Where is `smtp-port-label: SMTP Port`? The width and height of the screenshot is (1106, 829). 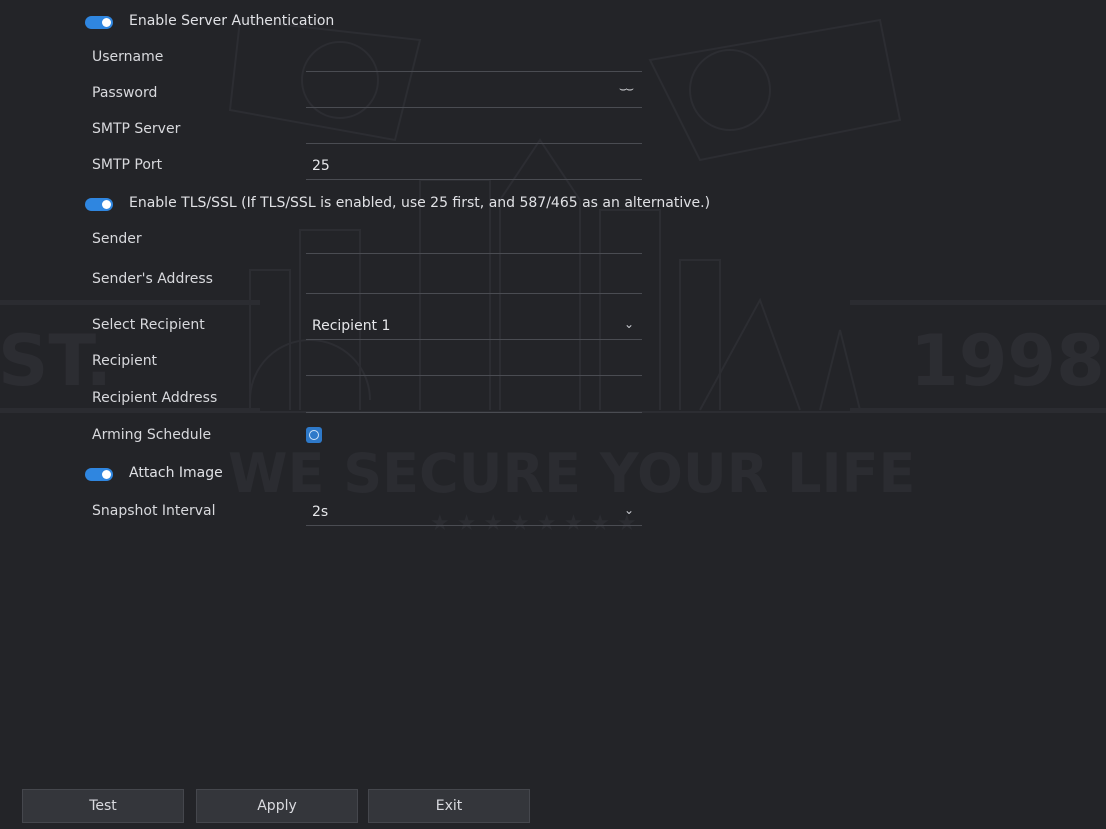 smtp-port-label: SMTP Port is located at coordinates (127, 165).